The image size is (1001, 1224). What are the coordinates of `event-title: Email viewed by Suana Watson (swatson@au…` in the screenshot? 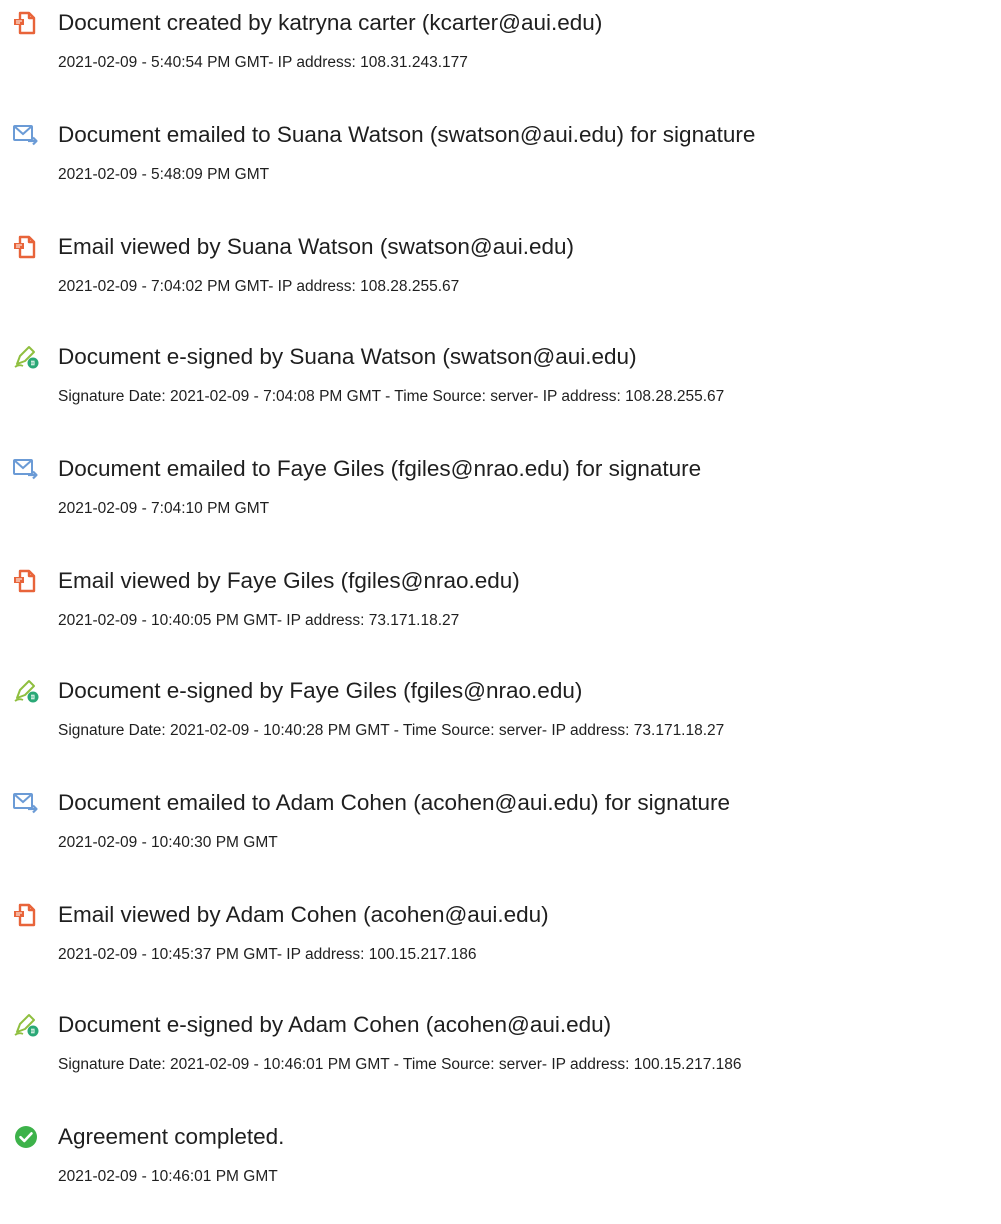 It's located at (316, 246).